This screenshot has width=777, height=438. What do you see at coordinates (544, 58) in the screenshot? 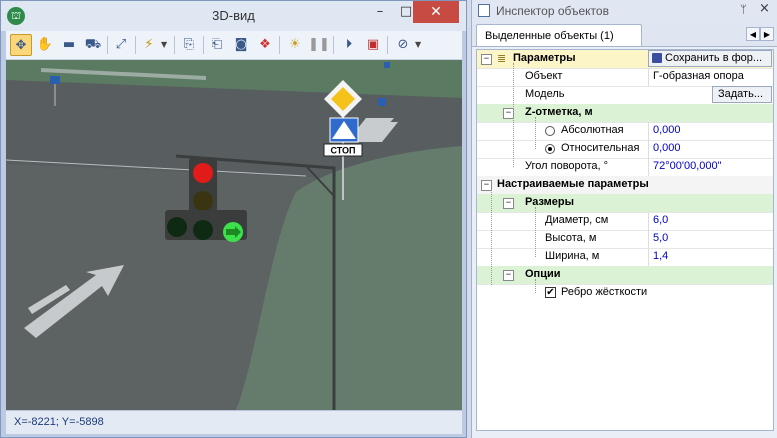
I see `category-label: Параметры` at bounding box center [544, 58].